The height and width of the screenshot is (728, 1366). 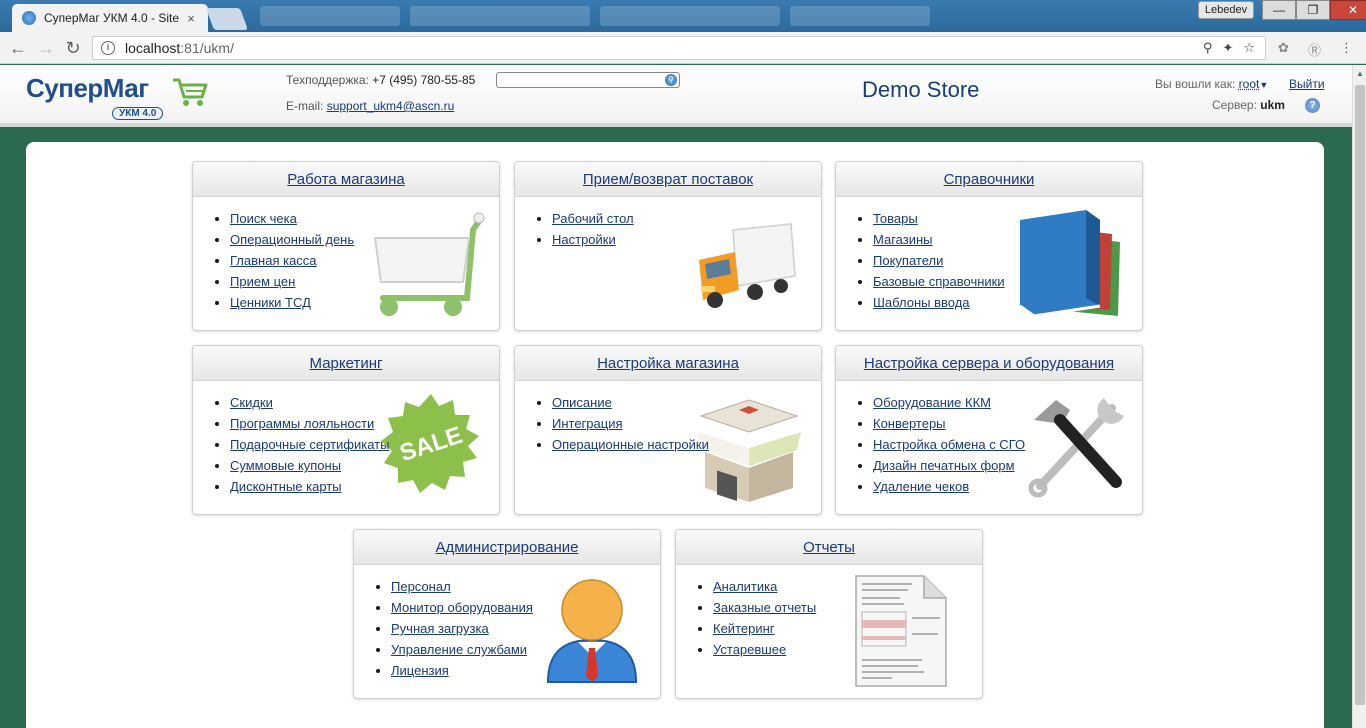 I want to click on back-button: ←, so click(x=18, y=48).